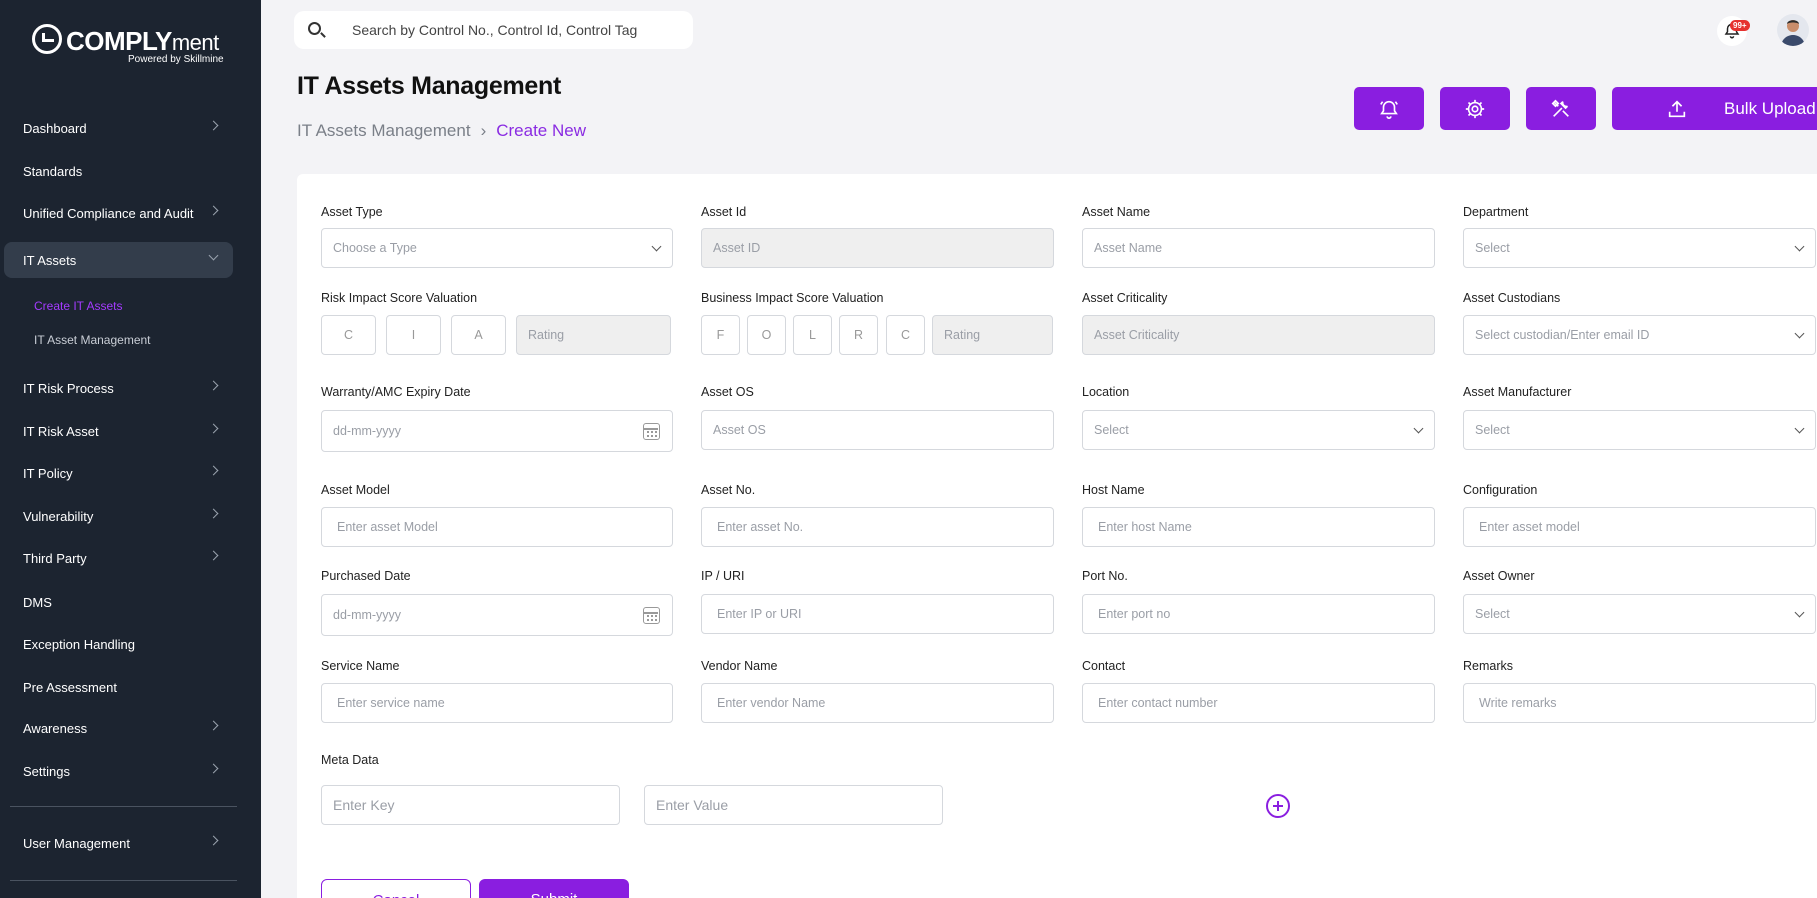 Image resolution: width=1817 pixels, height=898 pixels. I want to click on sidebar-item-it-assets: IT Assets, so click(118, 260).